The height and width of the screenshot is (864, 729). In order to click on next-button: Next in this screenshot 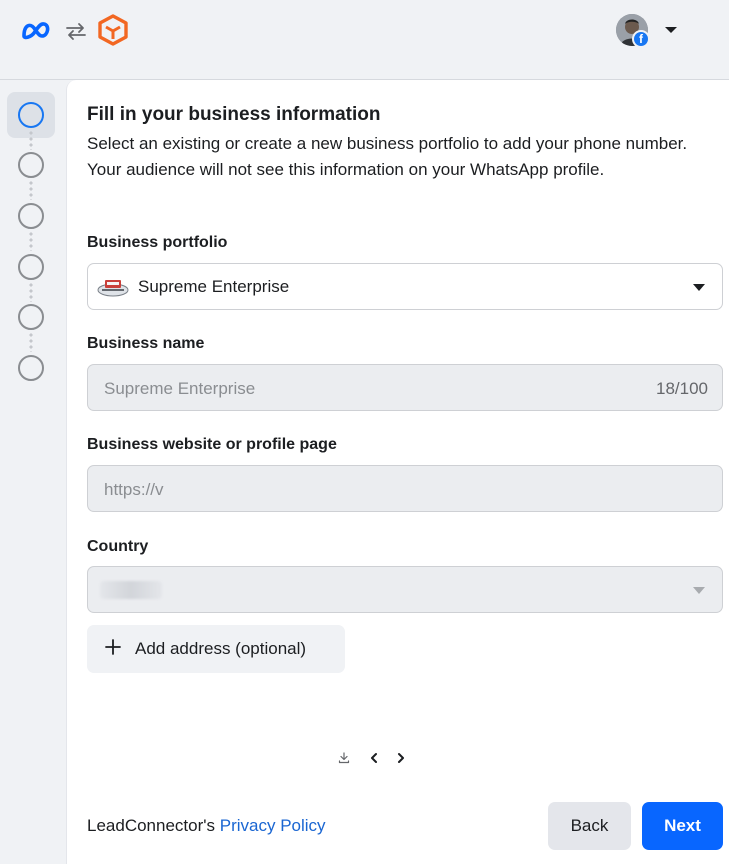, I will do `click(682, 826)`.